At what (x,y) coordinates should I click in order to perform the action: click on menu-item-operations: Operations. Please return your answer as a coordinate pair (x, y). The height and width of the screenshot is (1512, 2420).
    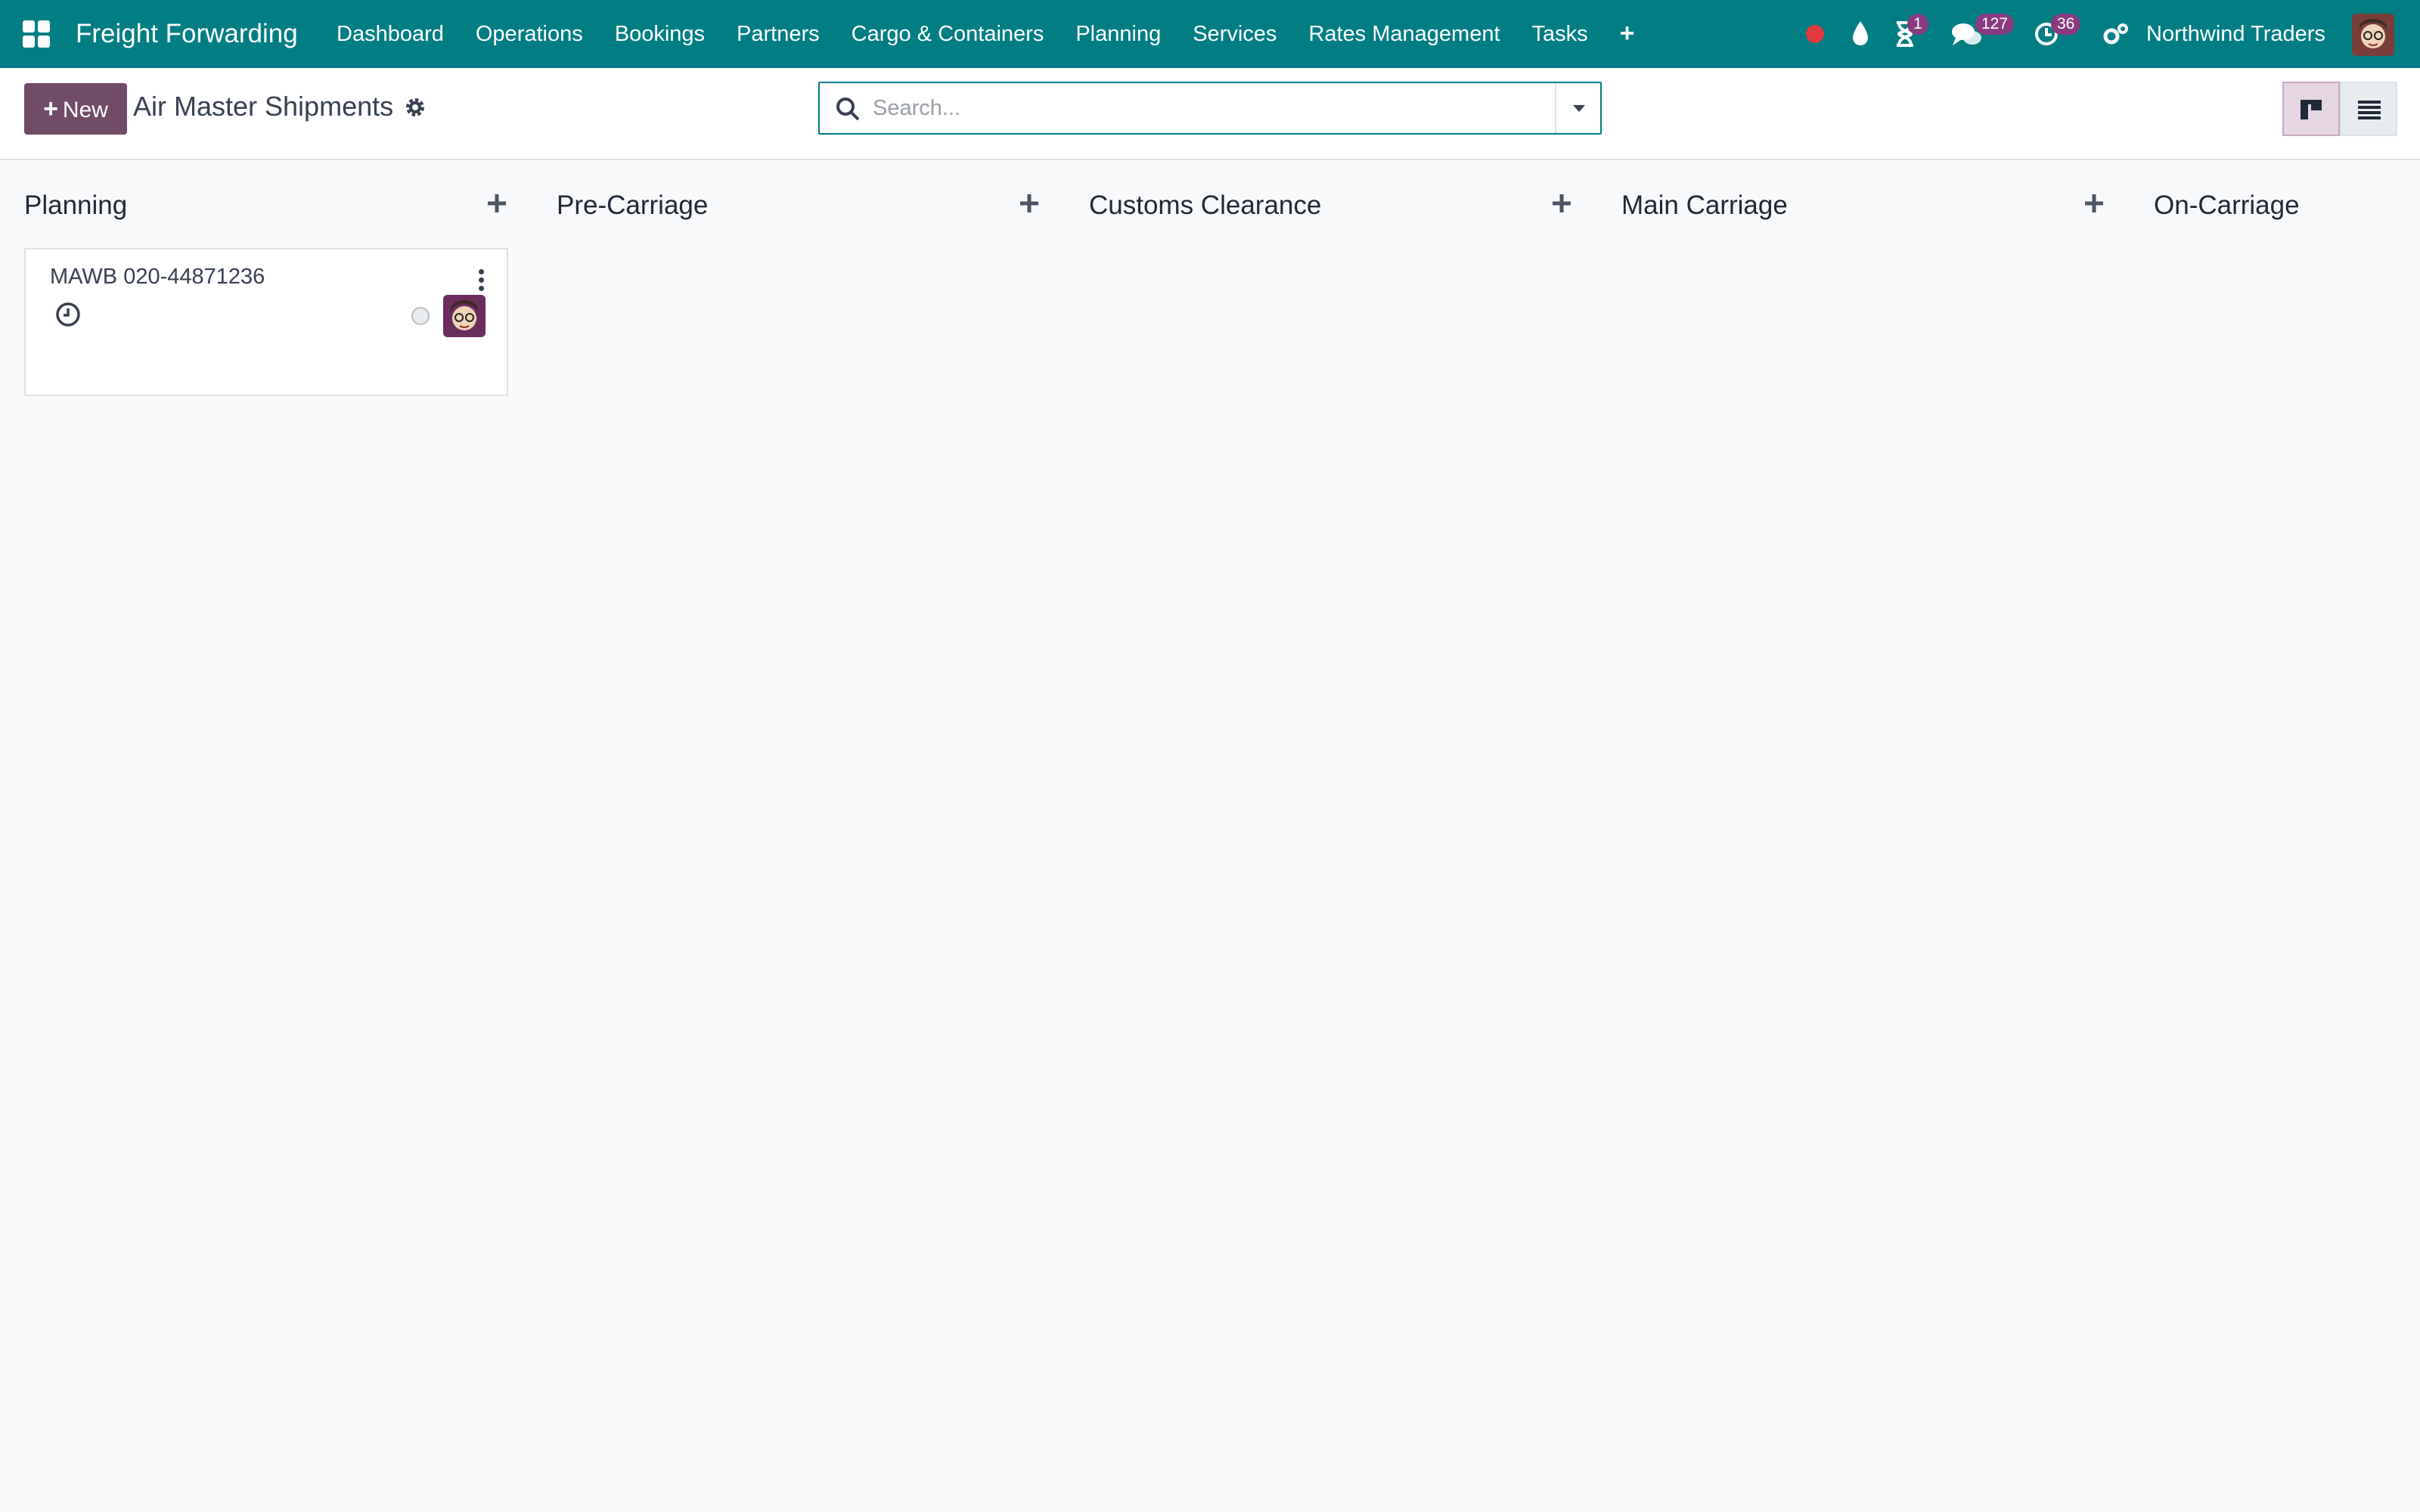
    Looking at the image, I should click on (529, 34).